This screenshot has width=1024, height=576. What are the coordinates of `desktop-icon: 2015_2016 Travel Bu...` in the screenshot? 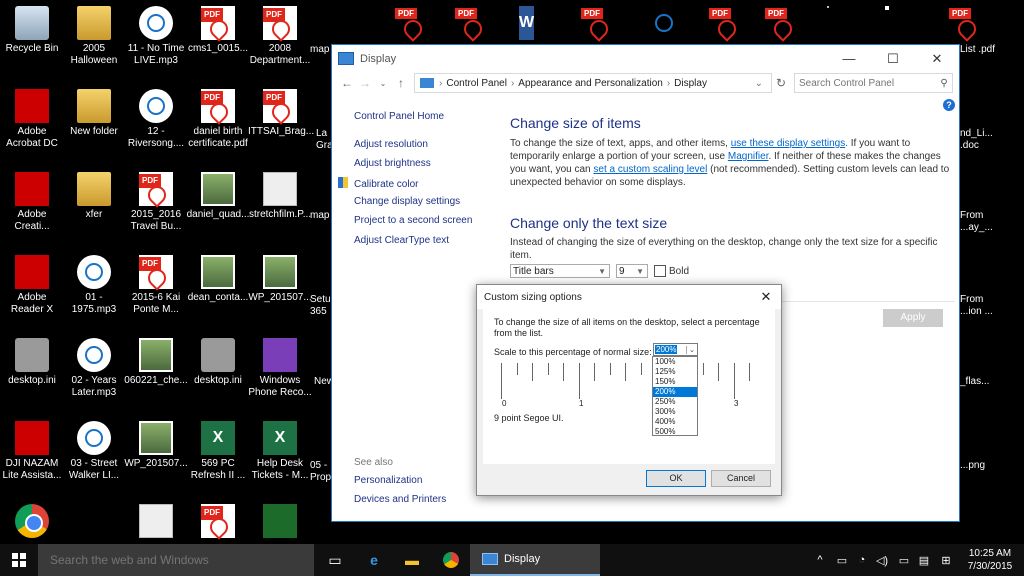 It's located at (156, 202).